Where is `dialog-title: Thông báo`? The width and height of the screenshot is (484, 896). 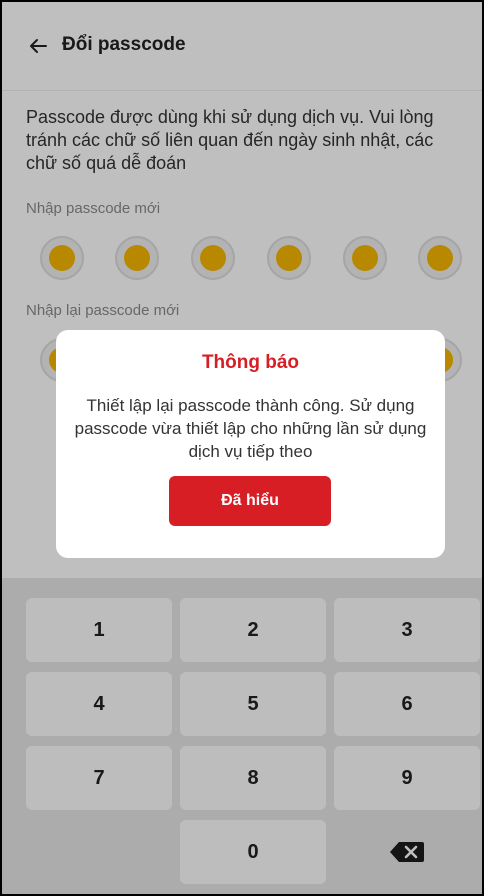
dialog-title: Thông báo is located at coordinates (250, 362).